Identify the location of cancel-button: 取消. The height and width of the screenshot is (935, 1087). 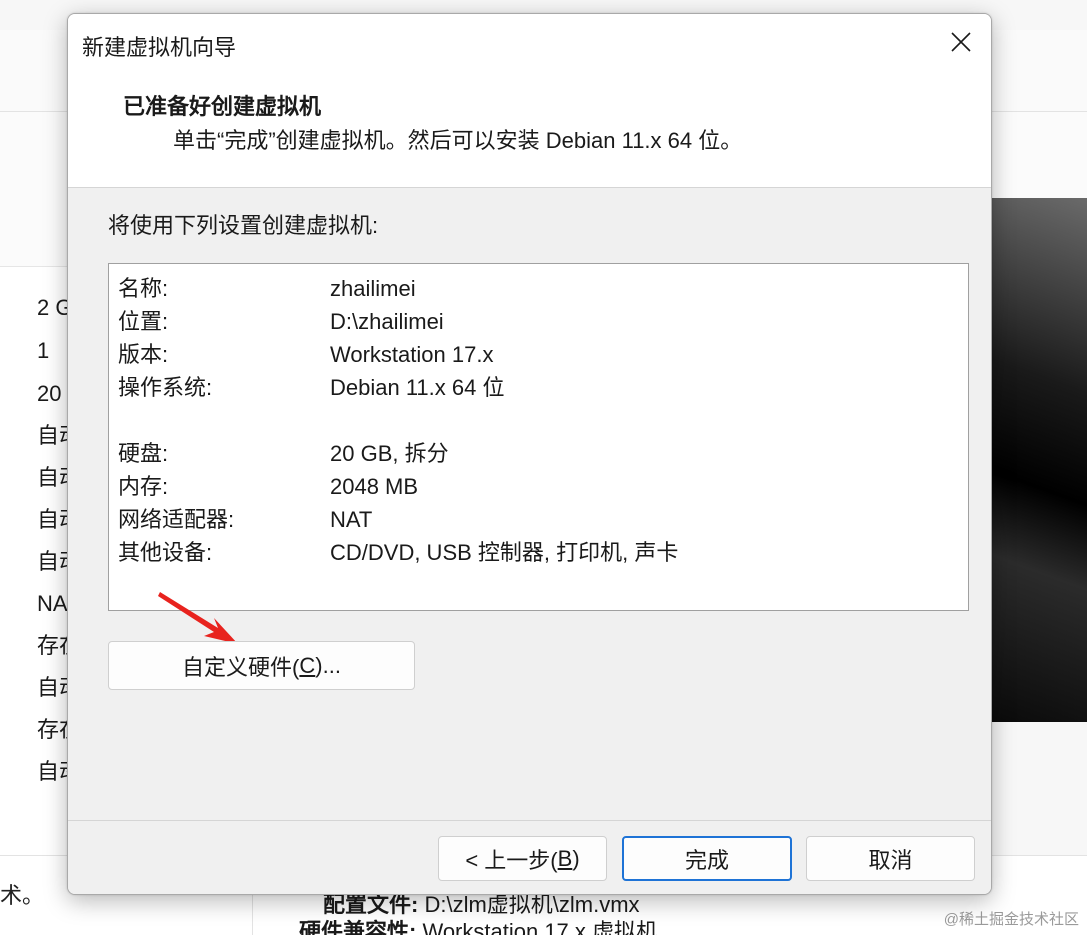
(890, 858).